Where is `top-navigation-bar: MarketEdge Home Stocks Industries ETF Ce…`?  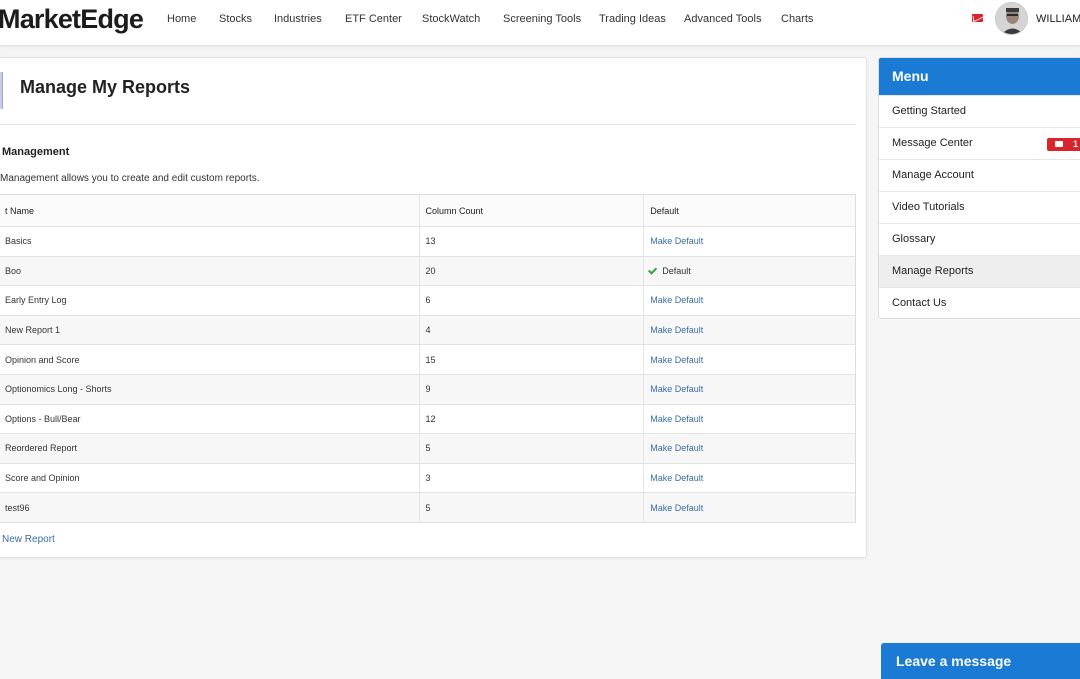
top-navigation-bar: MarketEdge Home Stocks Industries ETF Ce… is located at coordinates (540, 23).